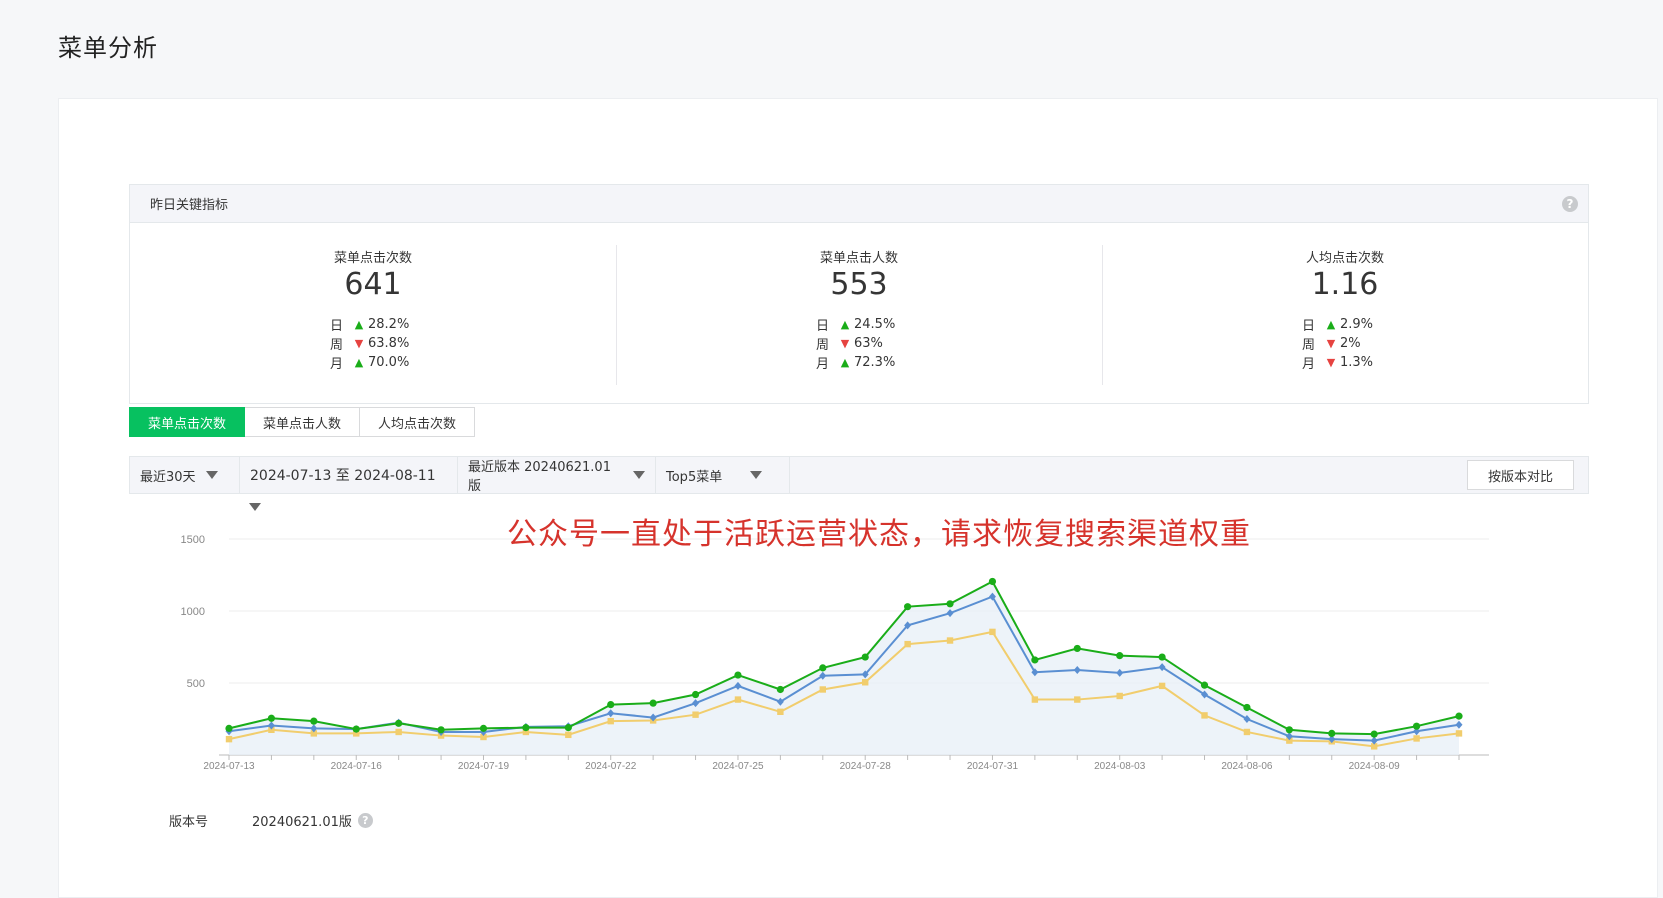 The width and height of the screenshot is (1663, 898). I want to click on metric-change-row: 日 ▲ 2.9%, so click(1337, 324).